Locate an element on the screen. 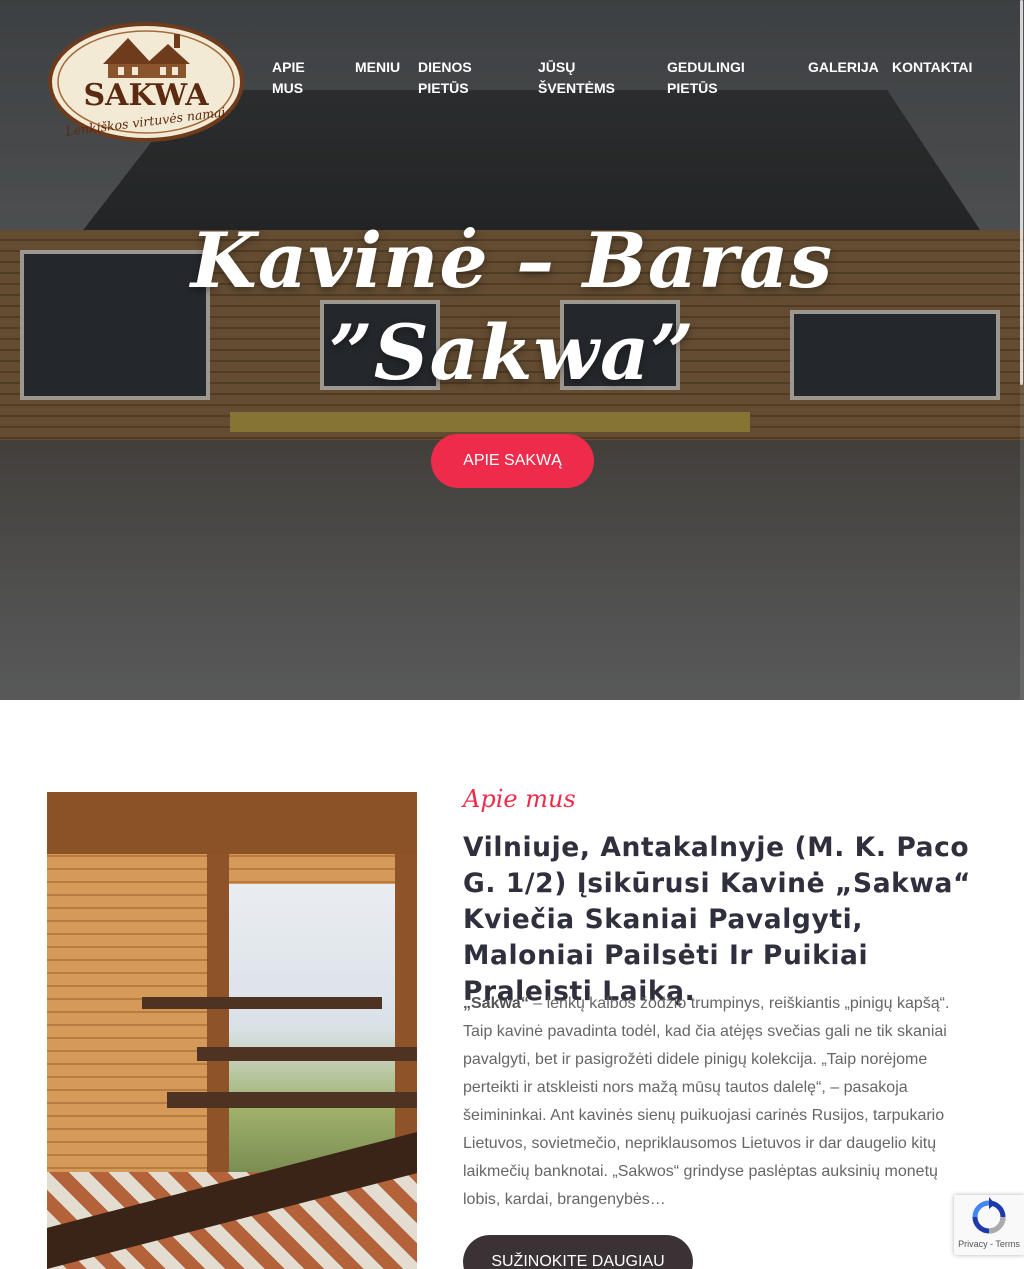 This screenshot has width=1024, height=1269. hero-title: Kavinė – Baras ”Sakwa” is located at coordinates (512, 307).